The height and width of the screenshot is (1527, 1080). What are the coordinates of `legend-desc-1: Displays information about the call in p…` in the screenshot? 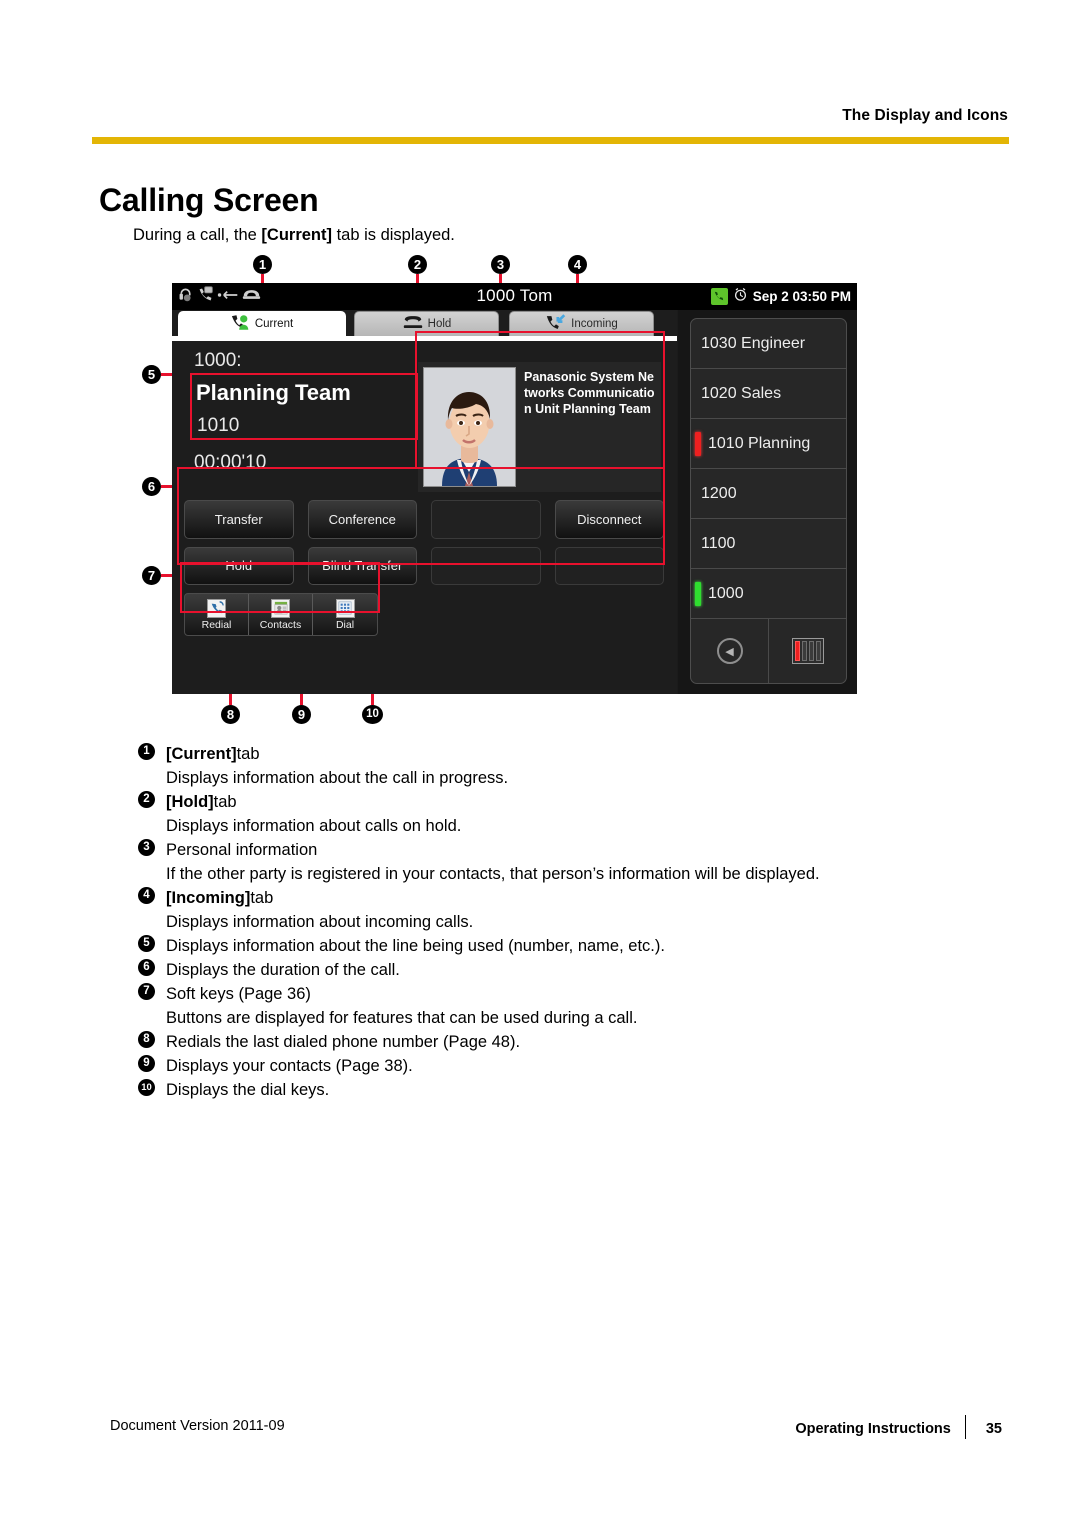 It's located at (337, 777).